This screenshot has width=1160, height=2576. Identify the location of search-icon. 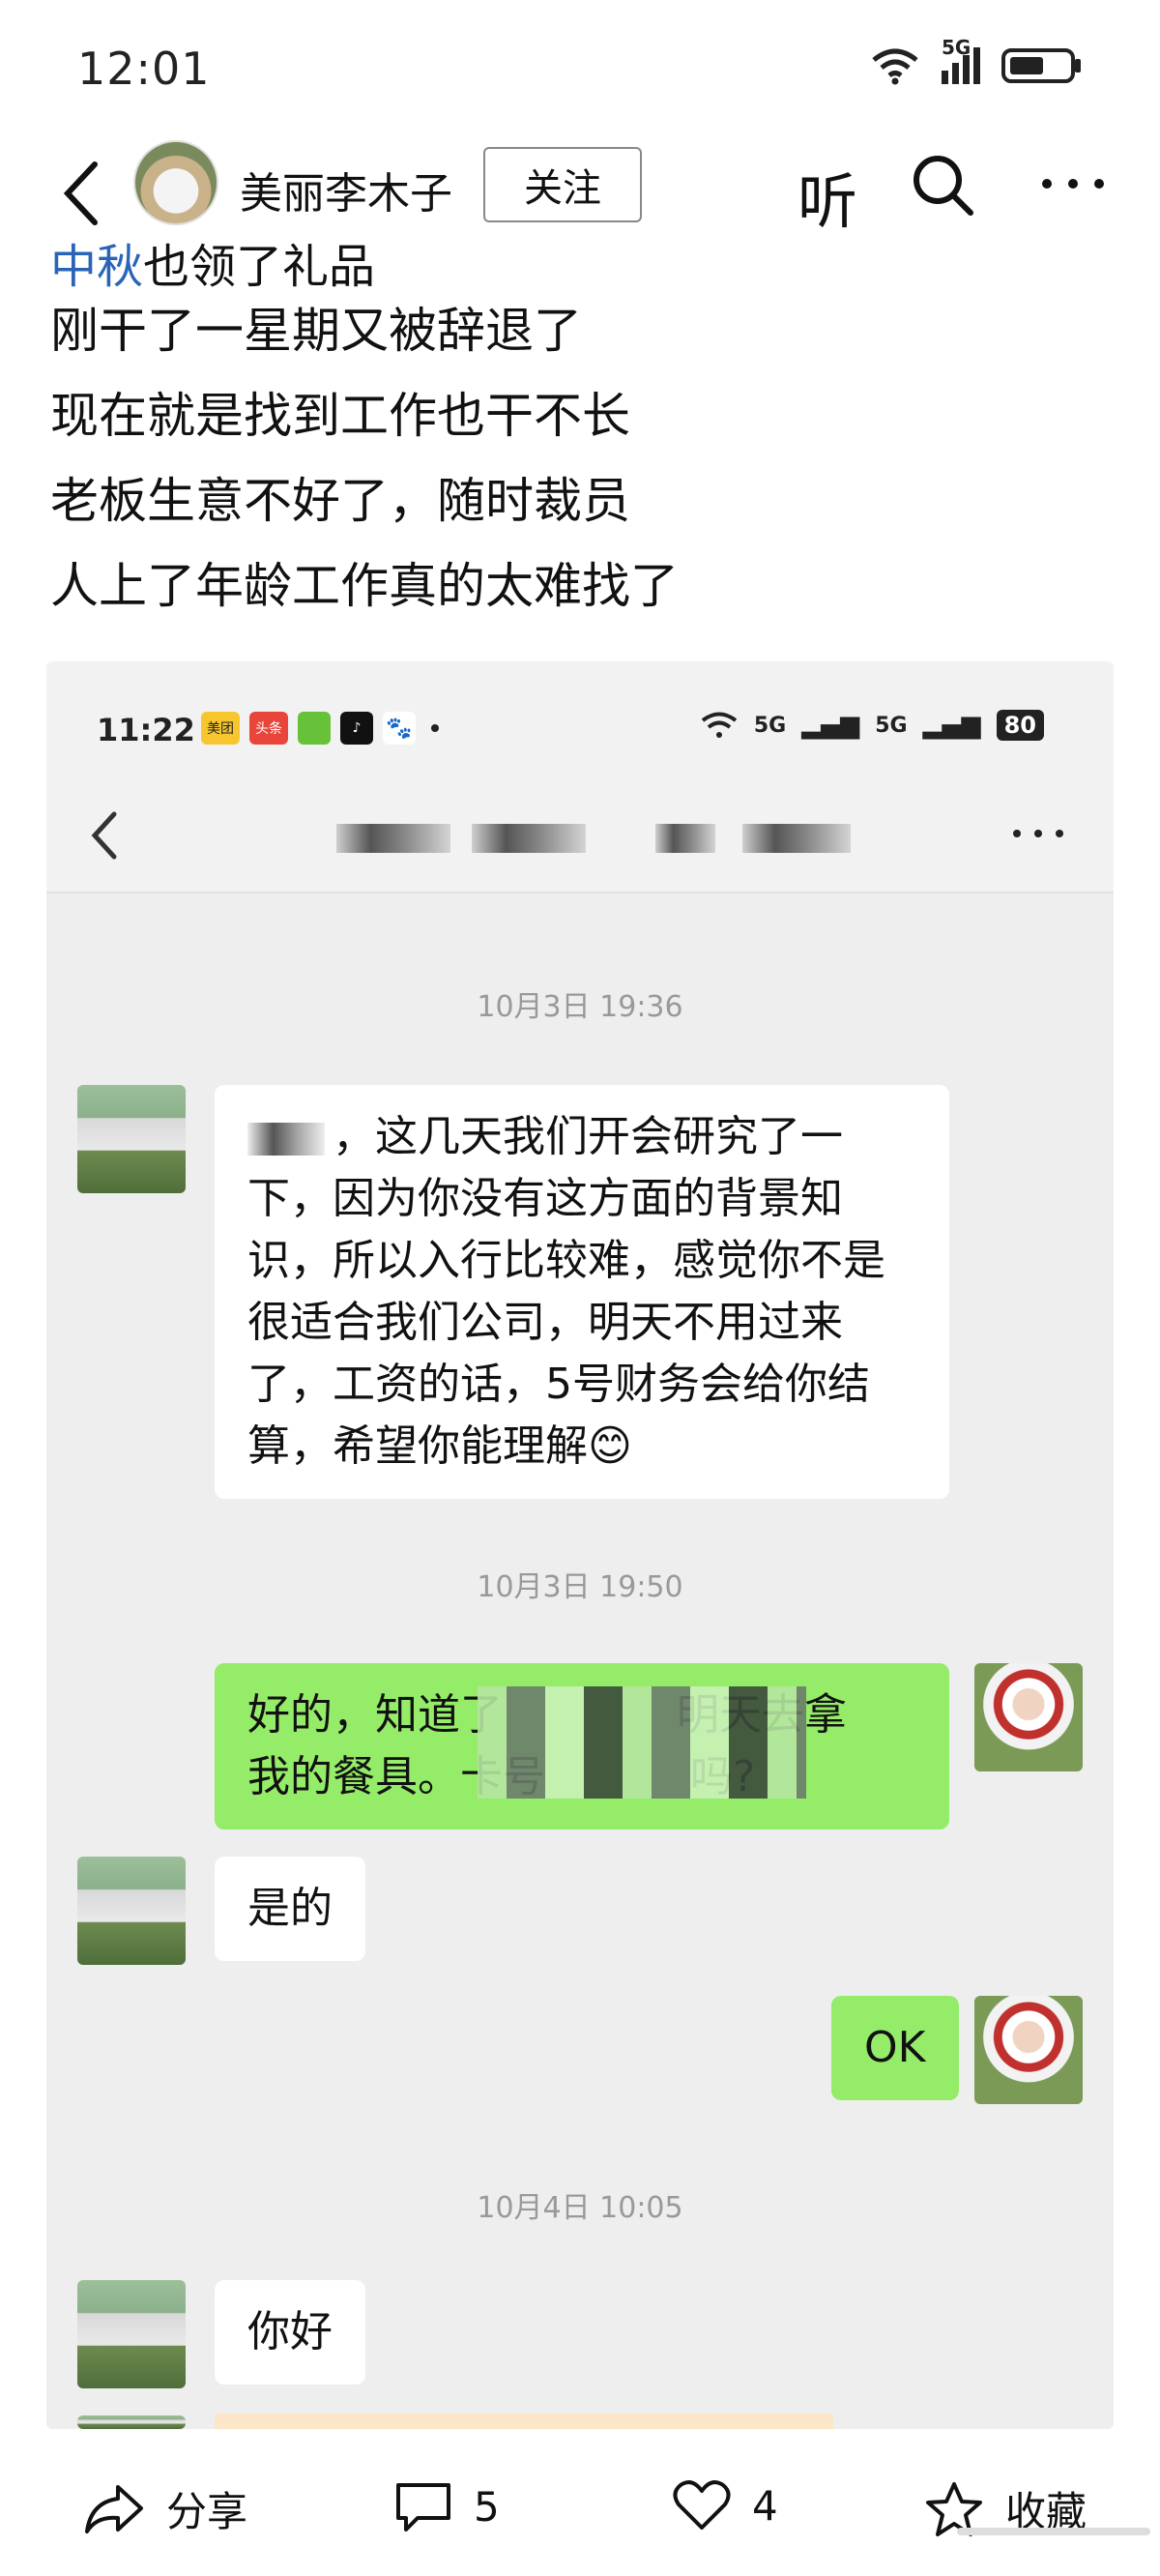
(943, 185).